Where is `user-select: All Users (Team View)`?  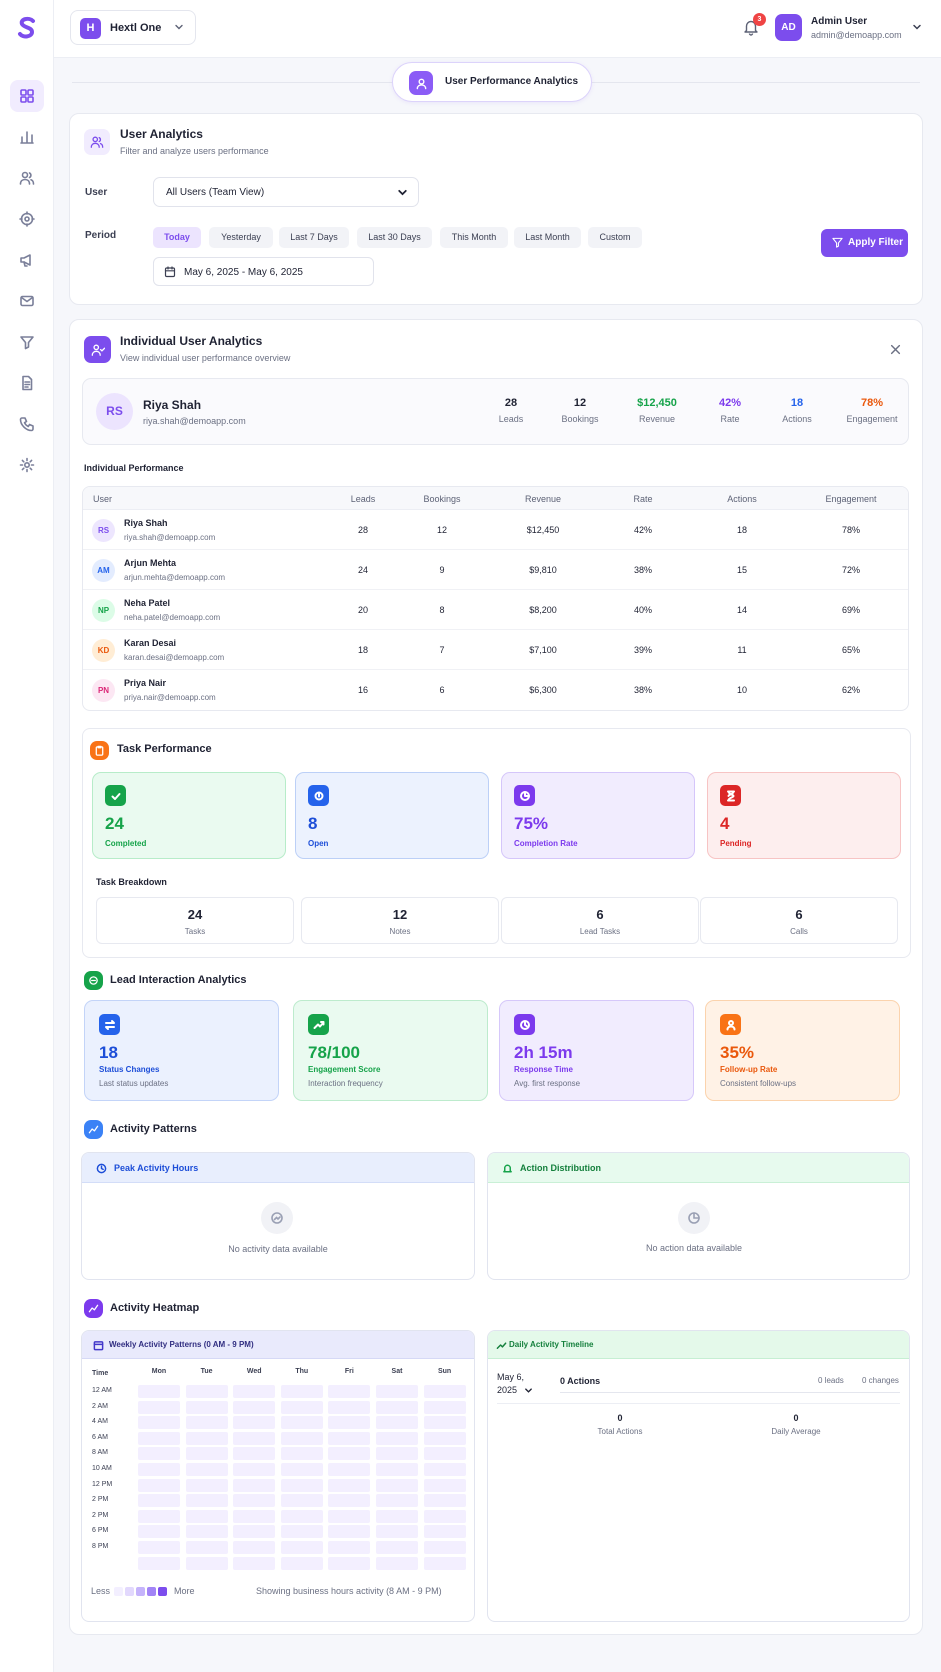
user-select: All Users (Team View) is located at coordinates (286, 192).